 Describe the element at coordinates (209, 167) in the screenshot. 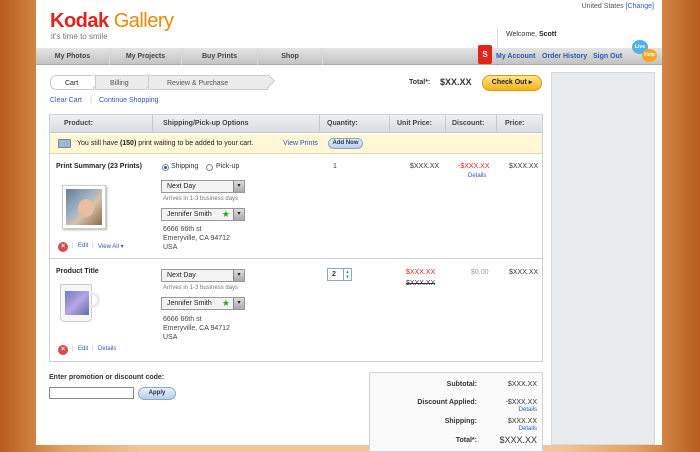

I see `pickup-radio` at that location.